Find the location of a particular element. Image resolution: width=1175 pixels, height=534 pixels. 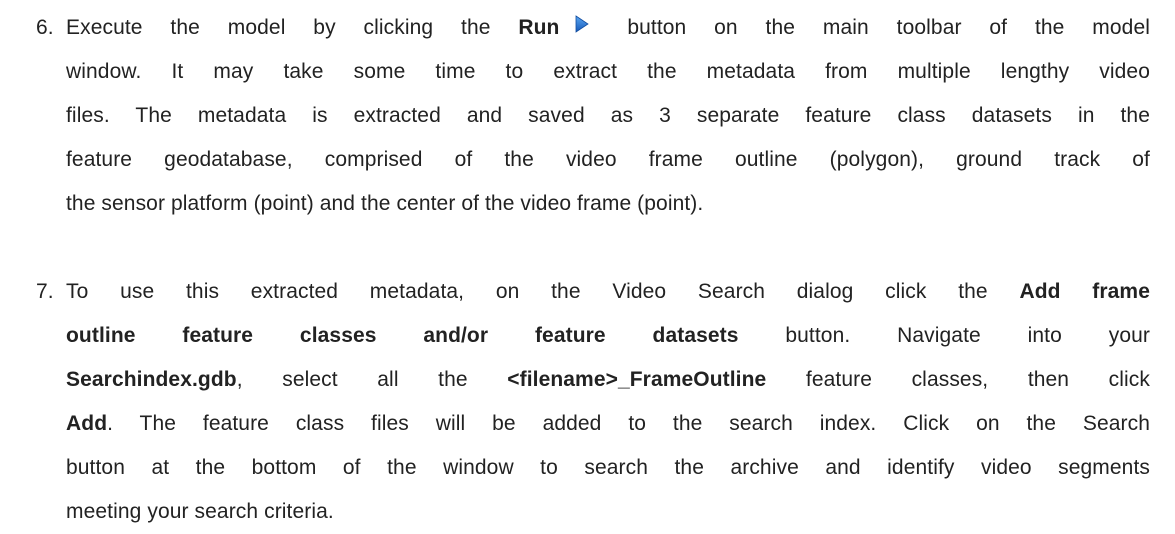

run-label: Run is located at coordinates (539, 27).